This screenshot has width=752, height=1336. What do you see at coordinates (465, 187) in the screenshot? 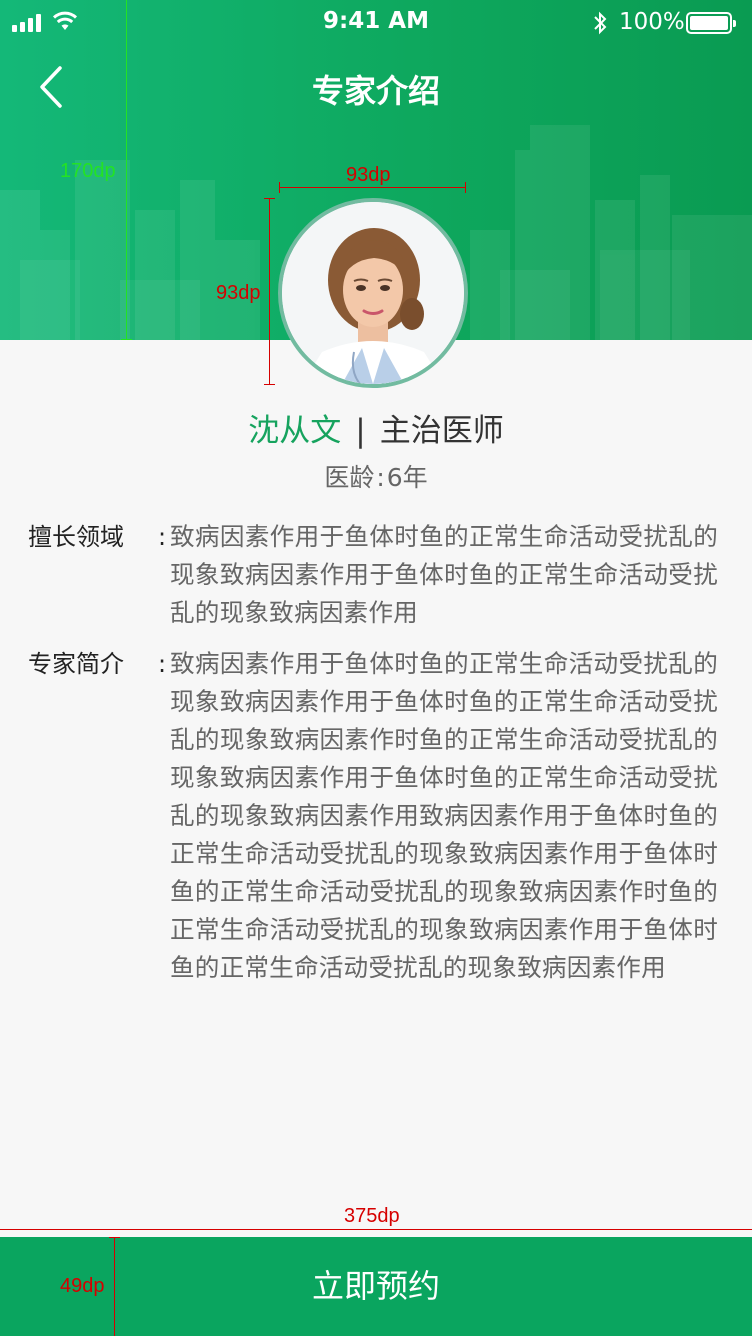
I see `avatar-width-guide-cap-right` at bounding box center [465, 187].